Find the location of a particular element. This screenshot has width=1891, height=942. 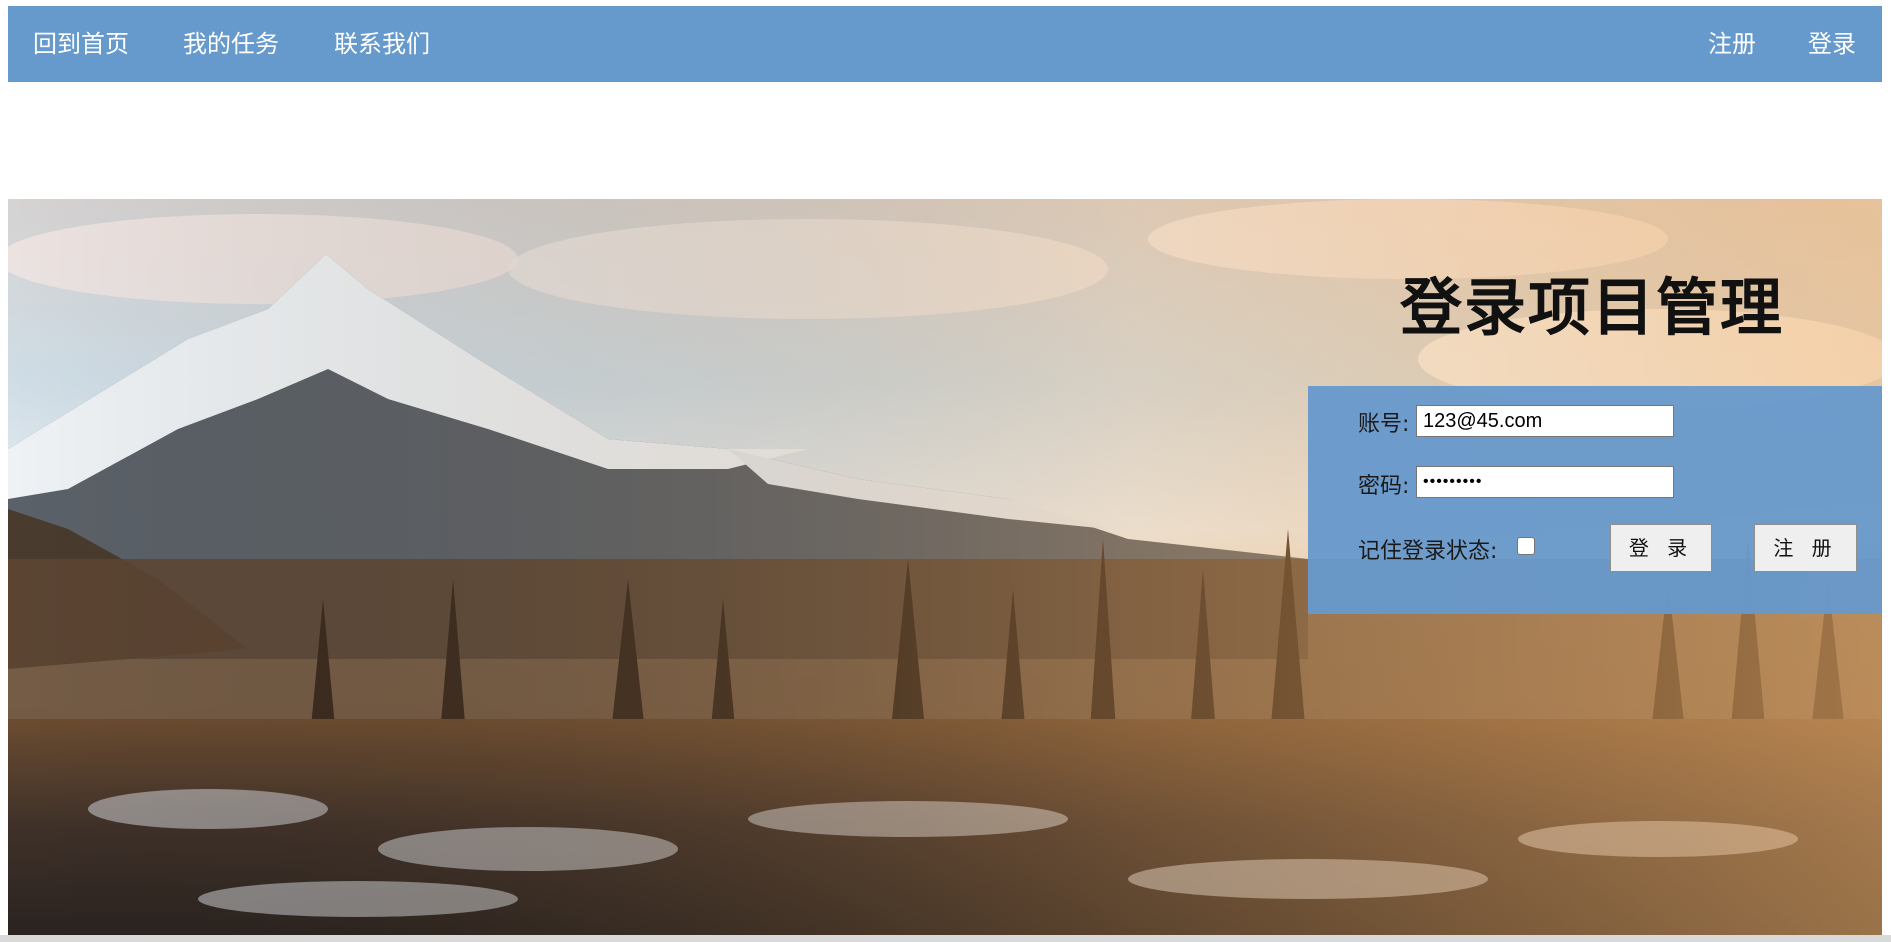

page-title: 登录项目管理 is located at coordinates (1592, 307).